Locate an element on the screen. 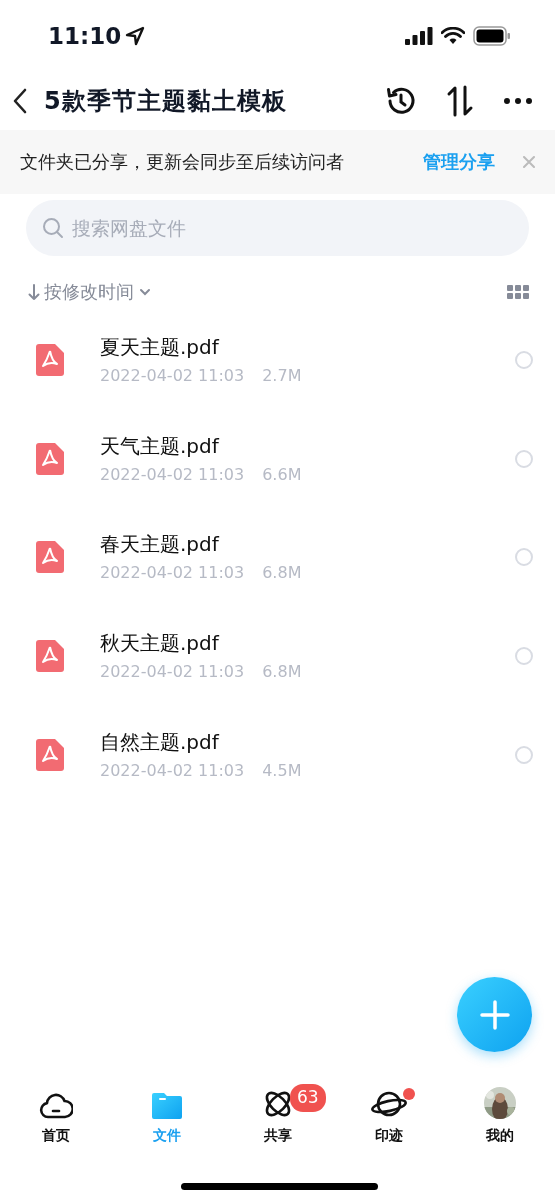 This screenshot has height=1200, width=555. plus-icon is located at coordinates (494, 1014).